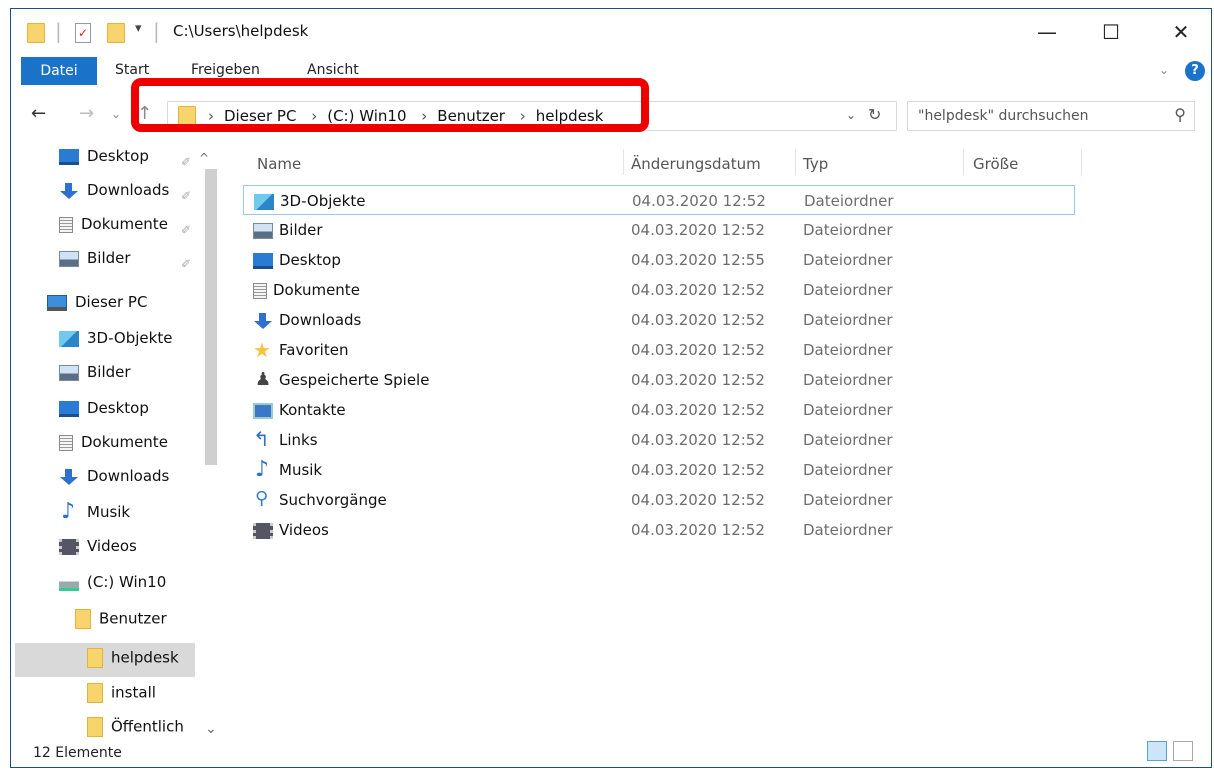 Image resolution: width=1214 pixels, height=772 pixels. What do you see at coordinates (132, 70) in the screenshot?
I see `tab-start: Start` at bounding box center [132, 70].